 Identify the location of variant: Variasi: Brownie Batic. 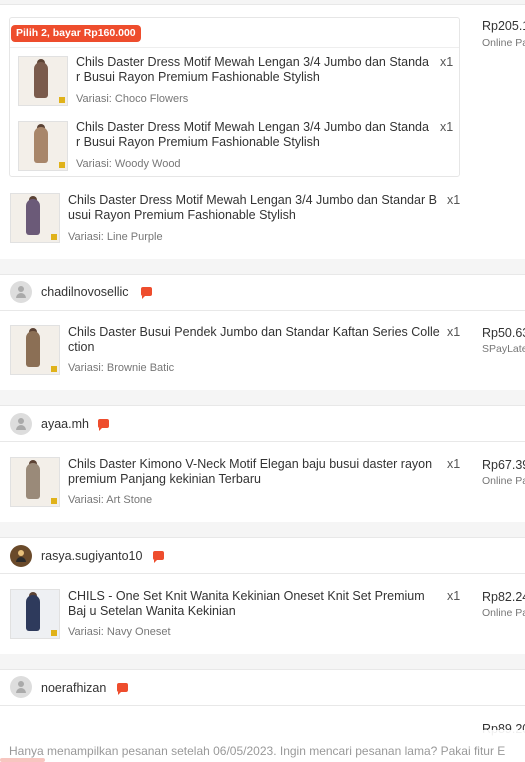
(121, 368).